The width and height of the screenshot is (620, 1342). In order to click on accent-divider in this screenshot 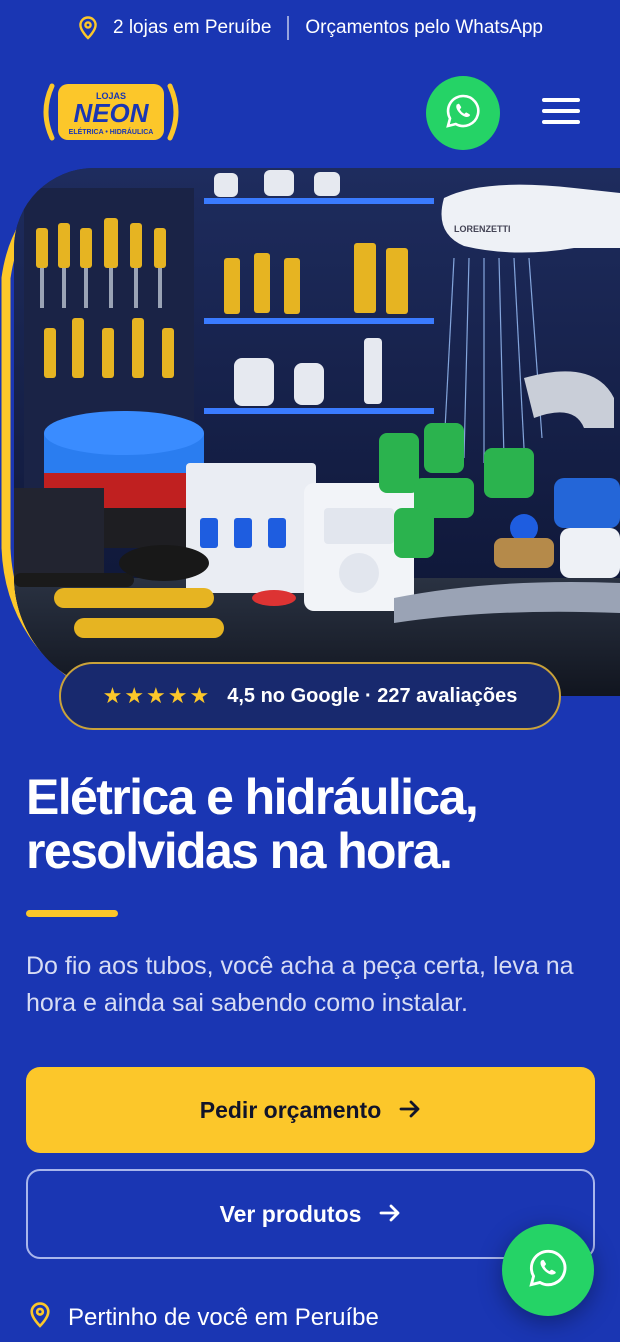, I will do `click(72, 913)`.